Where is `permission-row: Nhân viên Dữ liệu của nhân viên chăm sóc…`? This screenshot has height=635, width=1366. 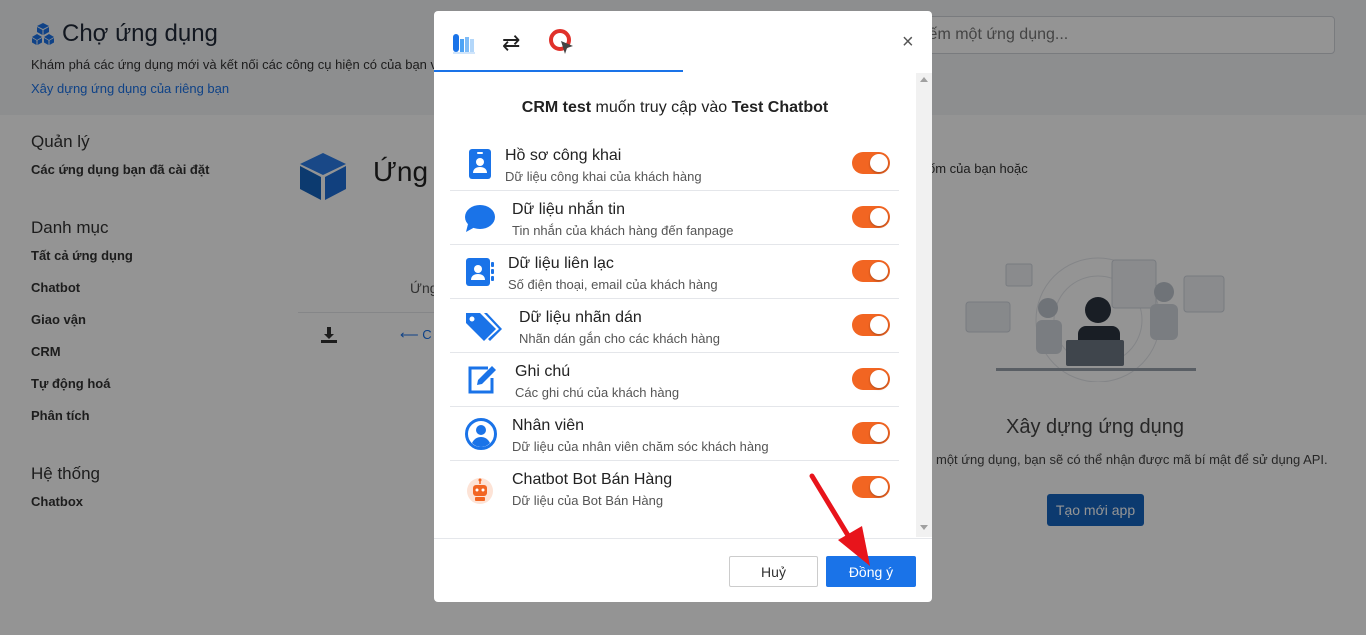
permission-row: Nhân viên Dữ liệu của nhân viên chăm sóc… is located at coordinates (674, 434).